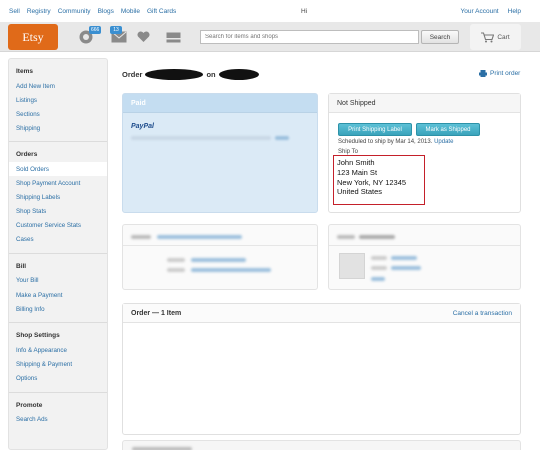  Describe the element at coordinates (443, 142) in the screenshot. I see `update-link: Update` at that location.